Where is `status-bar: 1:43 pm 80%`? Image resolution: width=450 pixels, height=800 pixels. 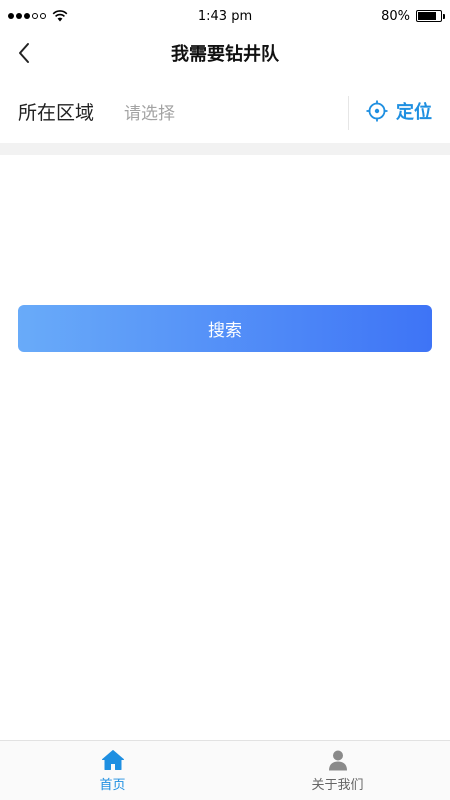
status-bar: 1:43 pm 80% is located at coordinates (225, 16).